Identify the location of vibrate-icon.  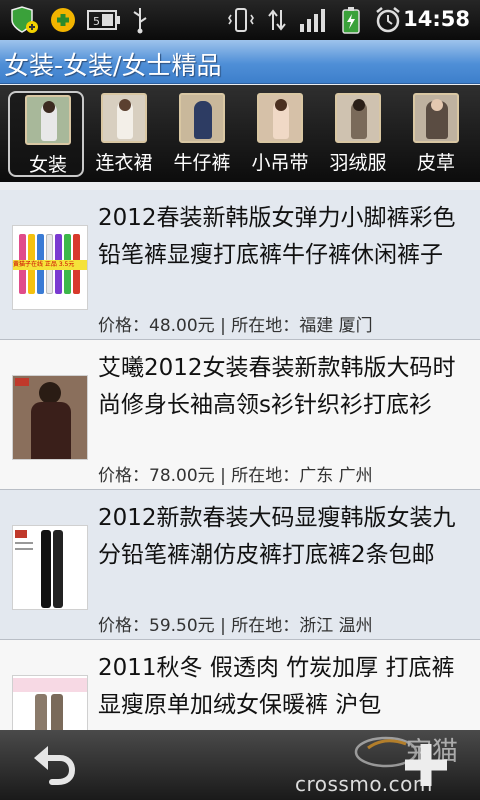
(241, 20).